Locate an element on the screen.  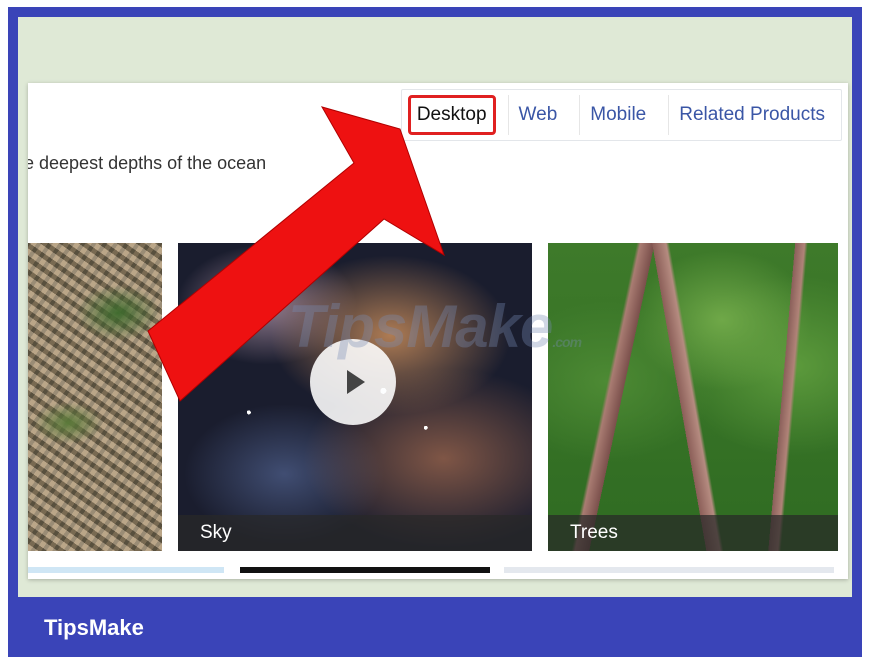
product-tabs: Desktop Web Mobile Related Products is located at coordinates (621, 115).